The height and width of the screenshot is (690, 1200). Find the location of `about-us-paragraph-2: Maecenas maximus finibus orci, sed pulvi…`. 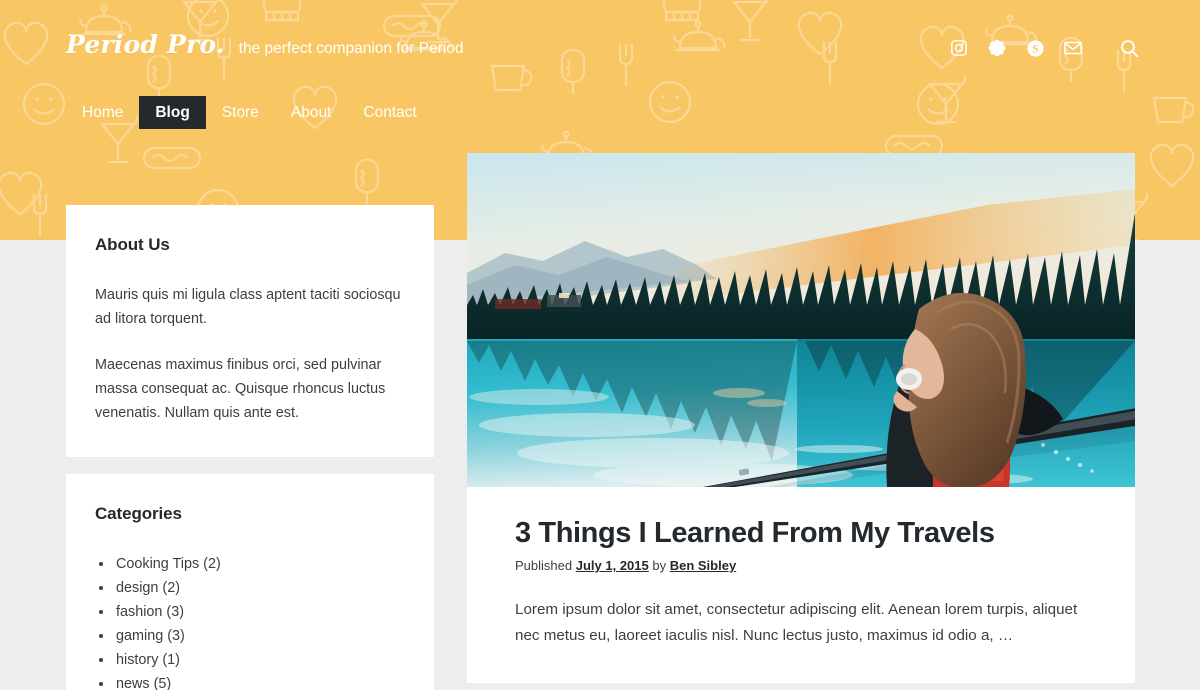

about-us-paragraph-2: Maecenas maximus finibus orci, sed pulvi… is located at coordinates (240, 389).